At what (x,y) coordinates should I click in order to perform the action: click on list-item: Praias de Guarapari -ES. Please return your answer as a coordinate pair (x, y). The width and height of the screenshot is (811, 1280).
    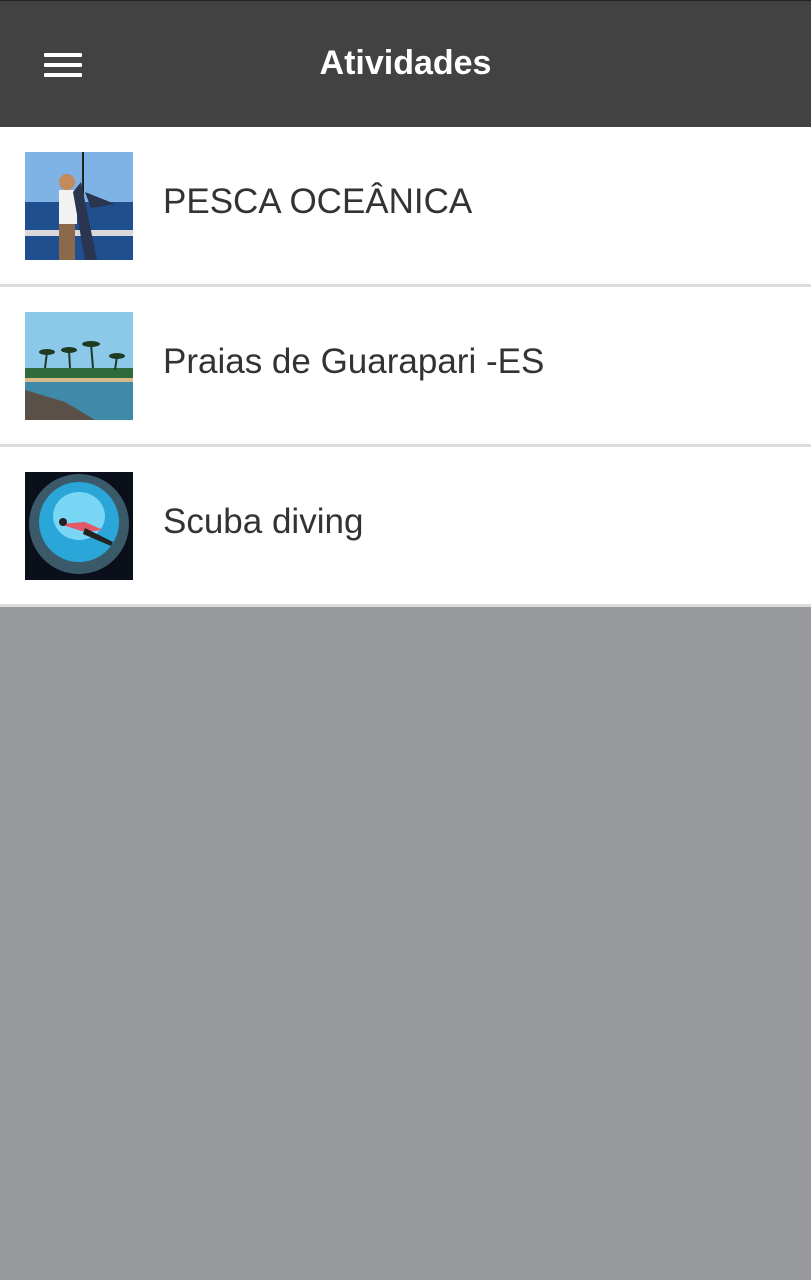
    Looking at the image, I should click on (405, 367).